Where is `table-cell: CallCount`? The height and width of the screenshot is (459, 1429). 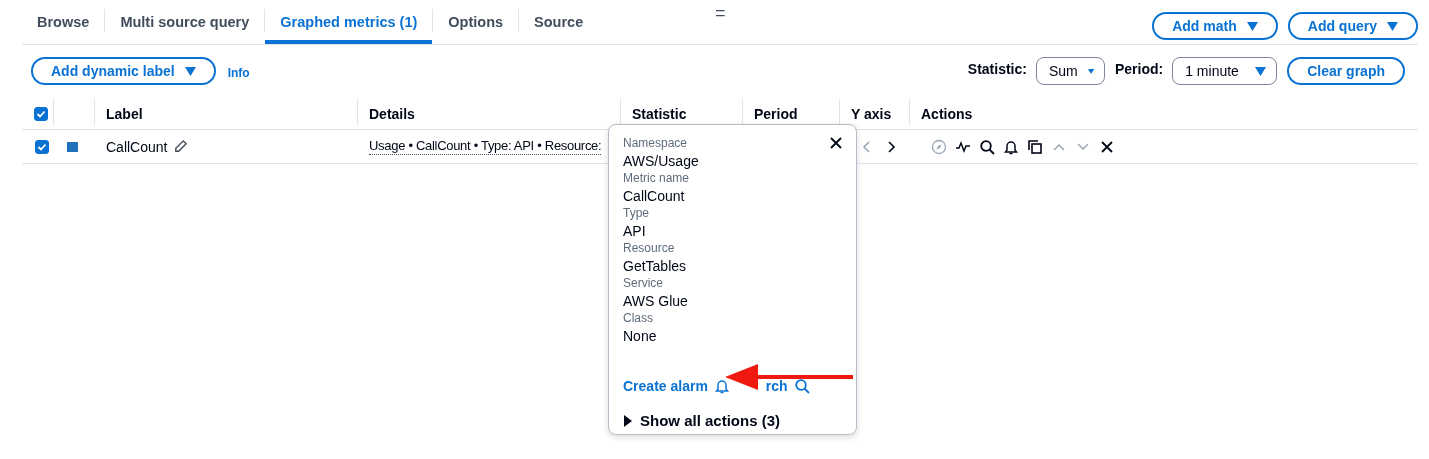 table-cell: CallCount is located at coordinates (137, 146).